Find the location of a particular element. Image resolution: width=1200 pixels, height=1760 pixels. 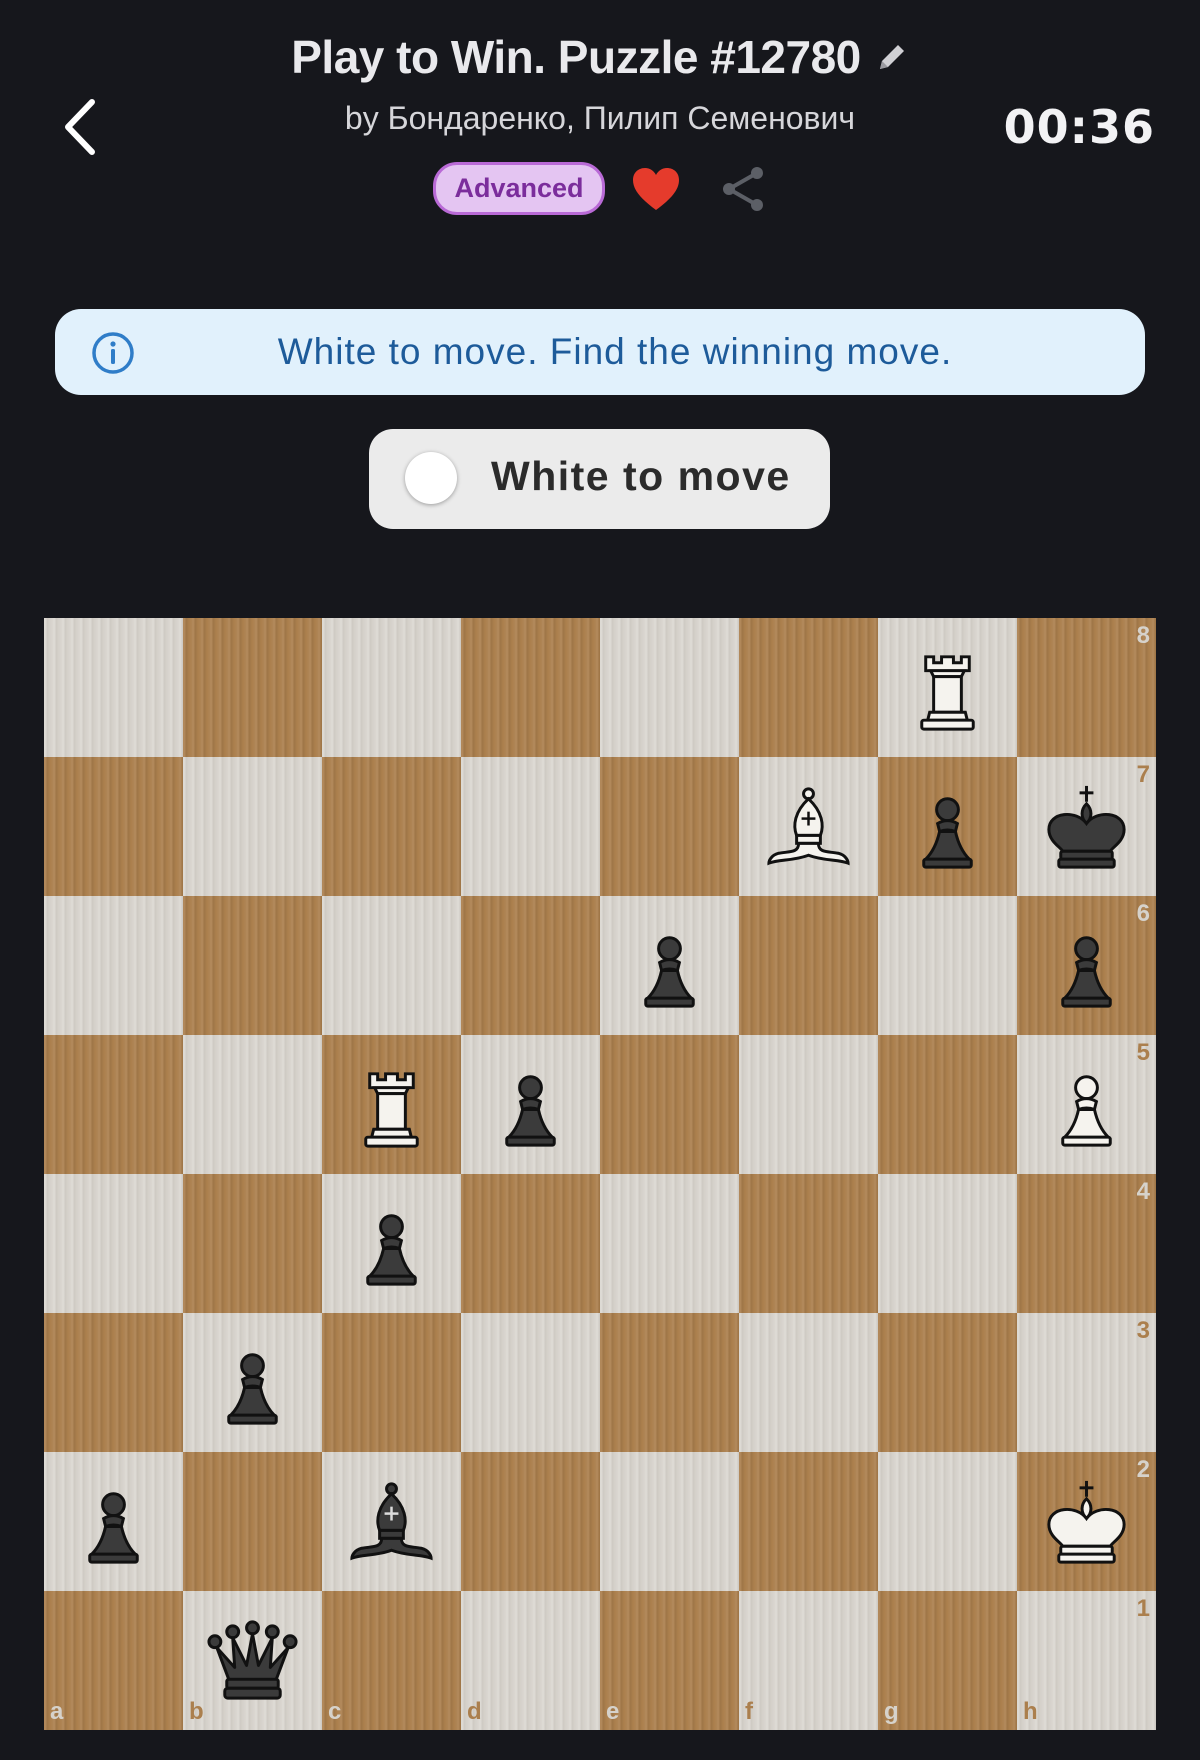

square-d3 is located at coordinates (530, 1382).